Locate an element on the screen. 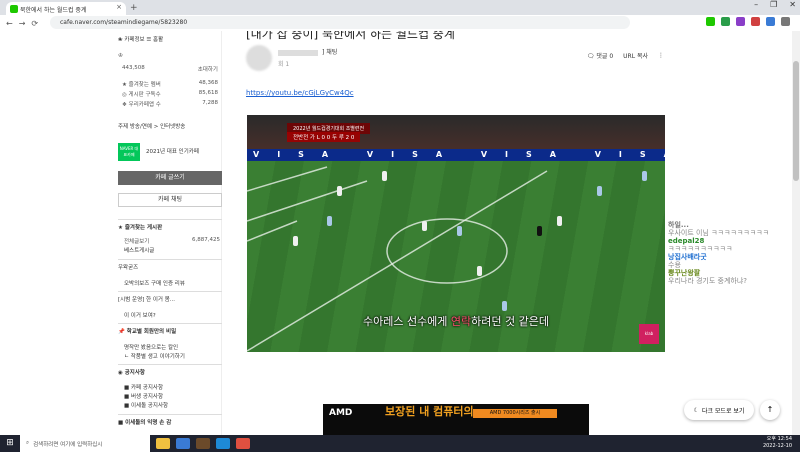  scroll-top-button: ↑ is located at coordinates (770, 410).